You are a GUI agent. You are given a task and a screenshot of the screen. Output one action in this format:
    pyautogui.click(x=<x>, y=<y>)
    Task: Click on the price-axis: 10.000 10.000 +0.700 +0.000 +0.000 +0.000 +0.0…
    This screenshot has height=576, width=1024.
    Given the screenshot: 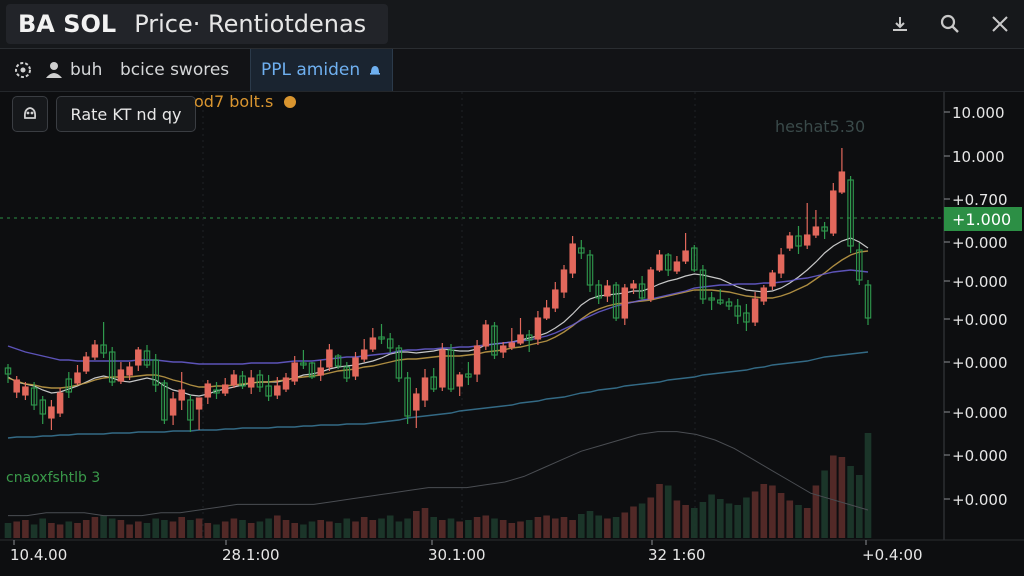 What is the action you would take?
    pyautogui.click(x=976, y=306)
    